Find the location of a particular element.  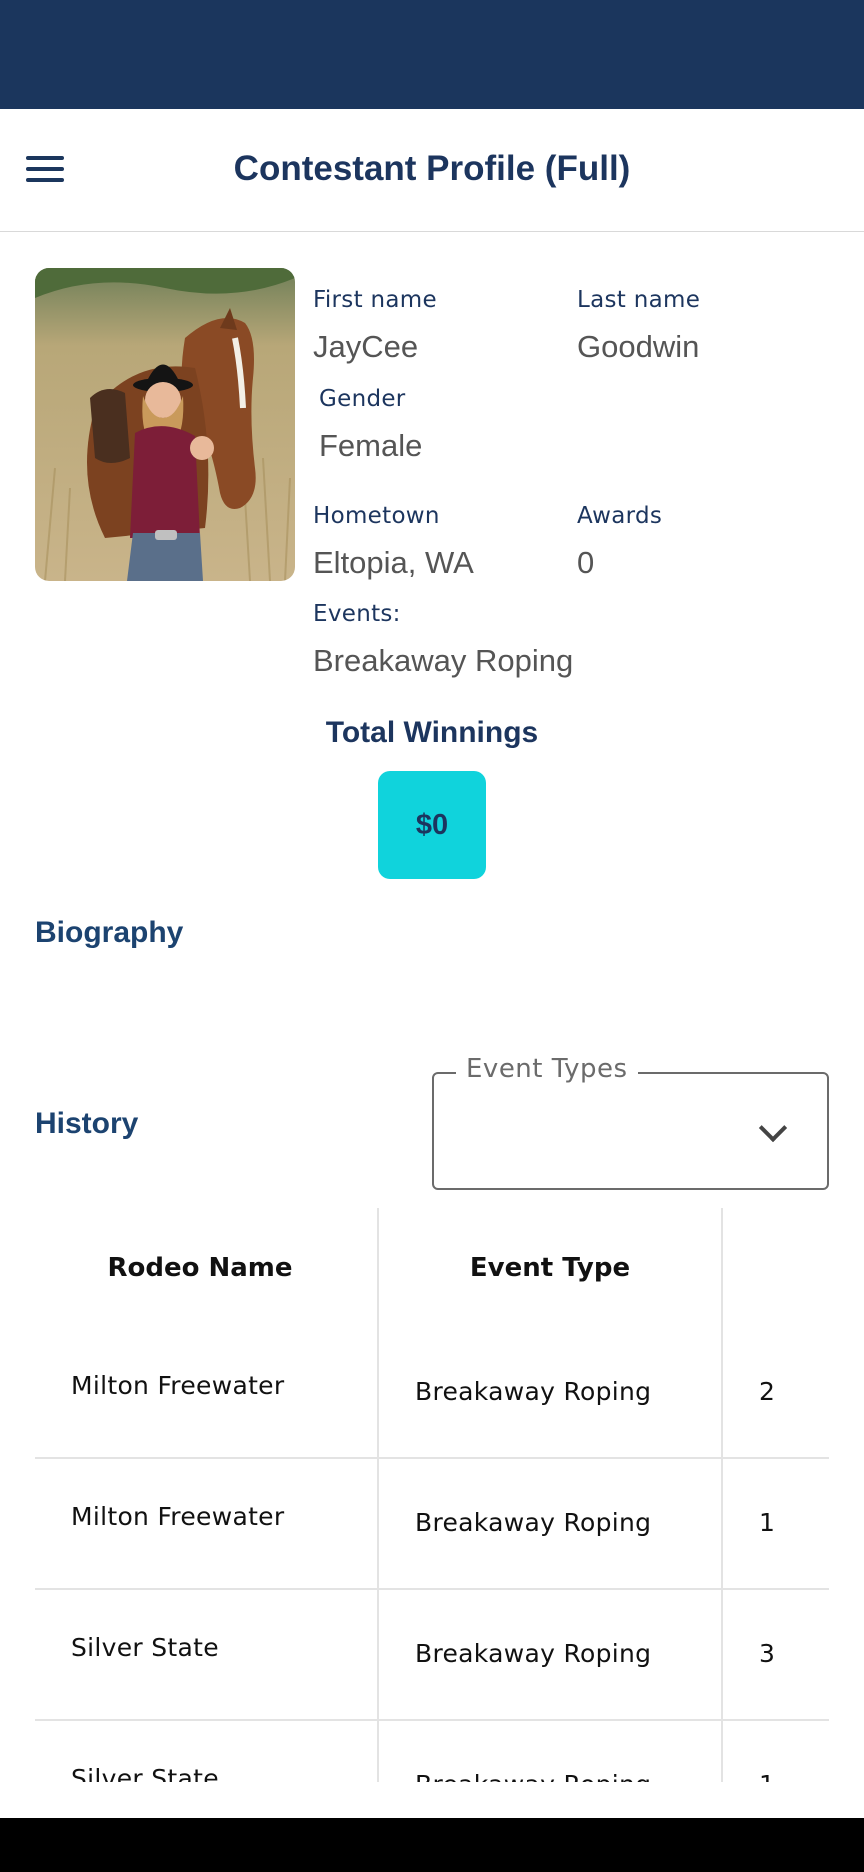

first-name-label: First name is located at coordinates (375, 300).